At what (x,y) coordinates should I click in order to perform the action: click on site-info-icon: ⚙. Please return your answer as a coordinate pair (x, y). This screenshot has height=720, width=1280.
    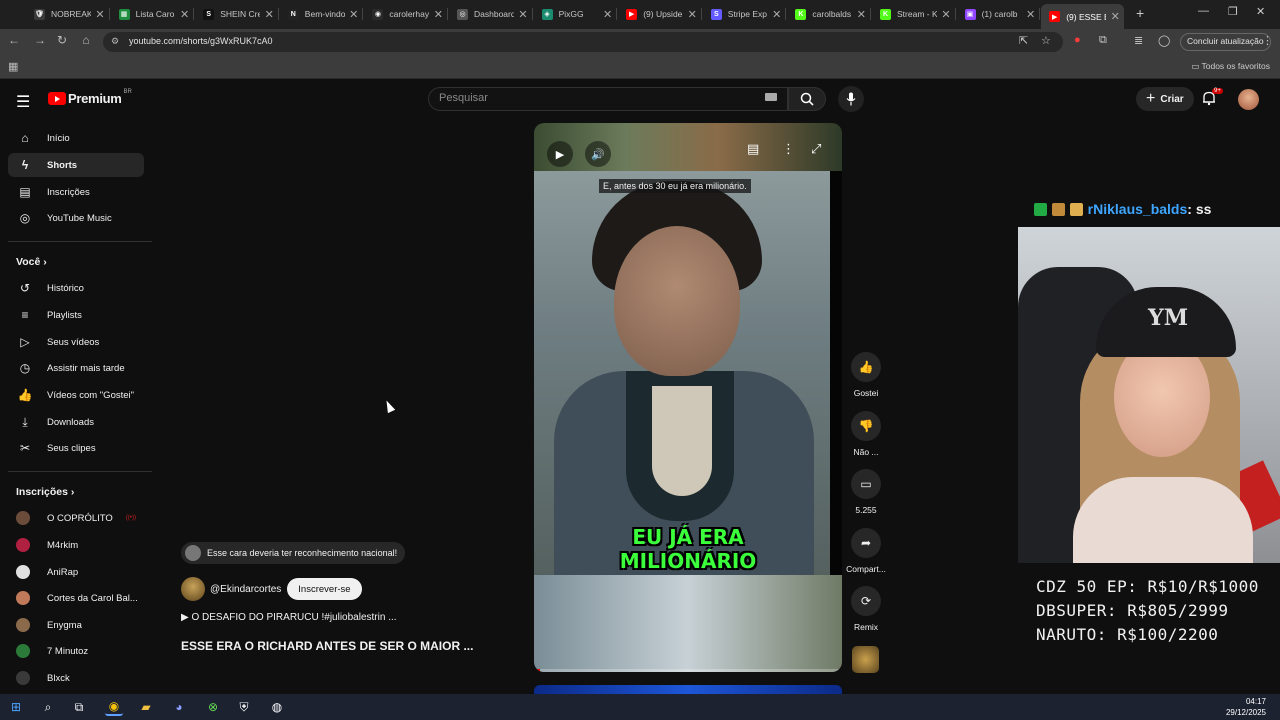
    Looking at the image, I should click on (115, 41).